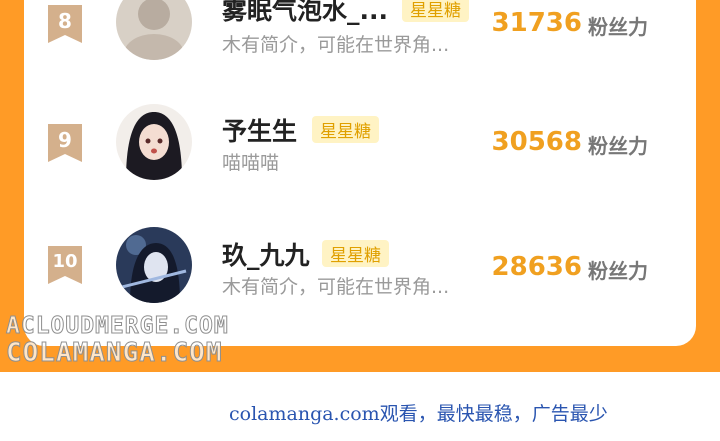 Image resolution: width=720 pixels, height=441 pixels. I want to click on rank-number: 10, so click(65, 261).